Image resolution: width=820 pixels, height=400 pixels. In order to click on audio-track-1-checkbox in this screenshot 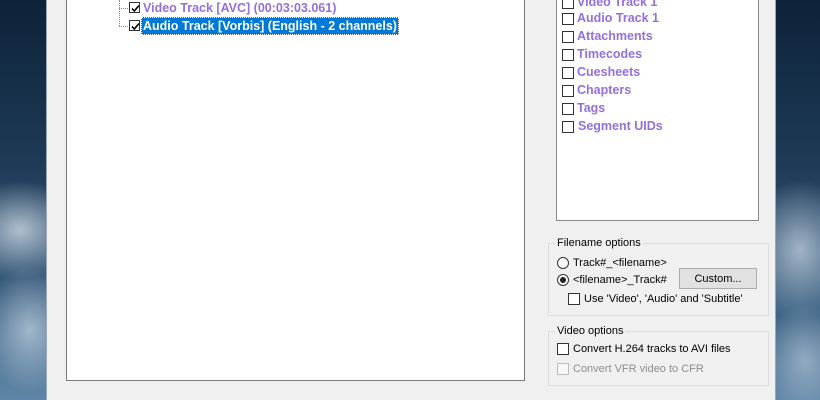, I will do `click(568, 19)`.